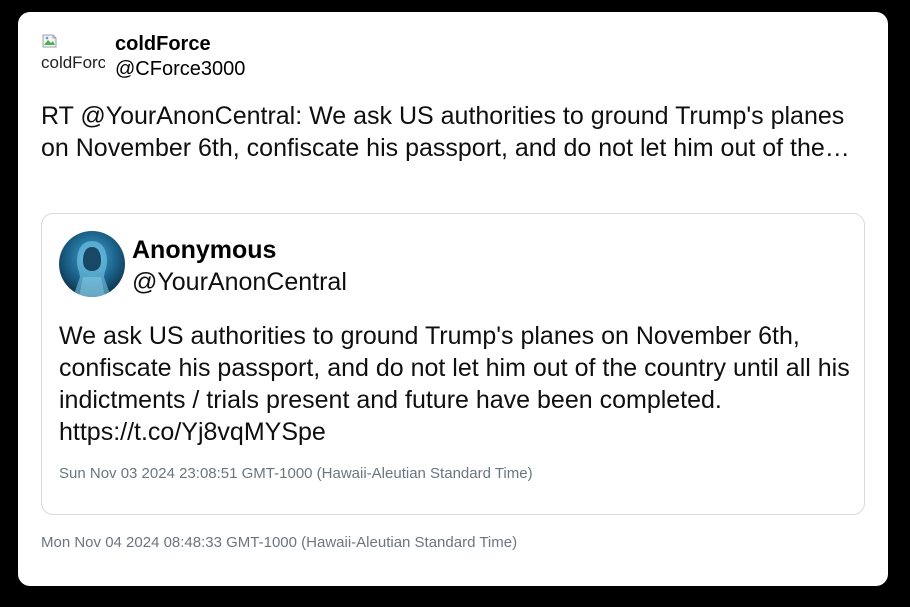  What do you see at coordinates (163, 44) in the screenshot?
I see `author-display-name: coldForce` at bounding box center [163, 44].